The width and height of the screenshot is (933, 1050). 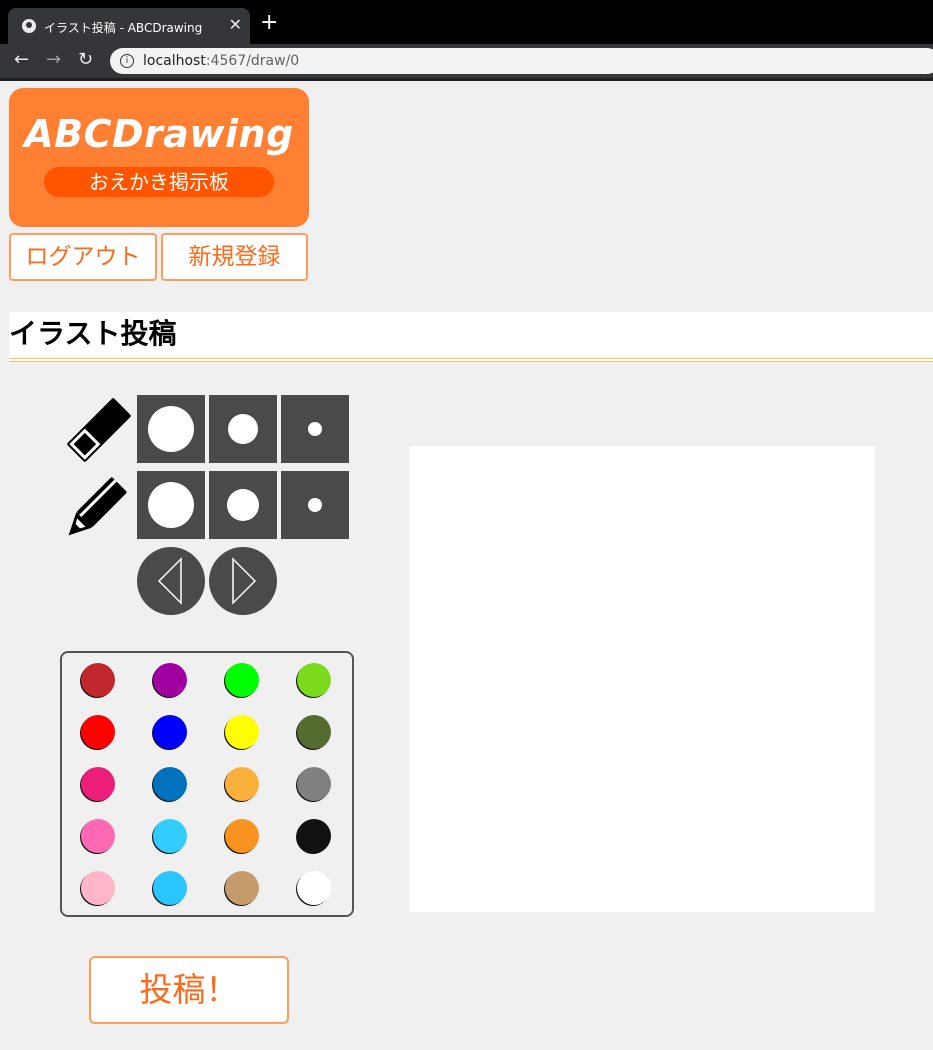 I want to click on undo-button, so click(x=171, y=581).